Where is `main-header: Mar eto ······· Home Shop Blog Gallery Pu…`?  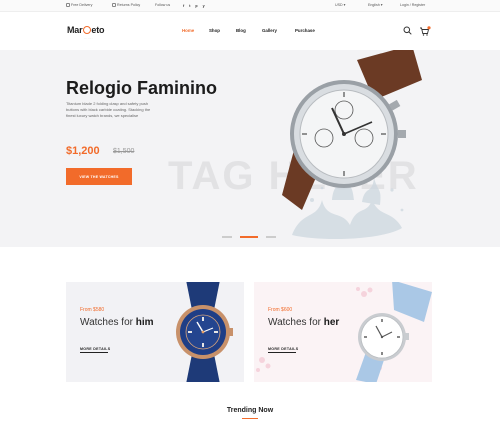
main-header: Mar eto ······· Home Shop Blog Gallery Pu… is located at coordinates (250, 31).